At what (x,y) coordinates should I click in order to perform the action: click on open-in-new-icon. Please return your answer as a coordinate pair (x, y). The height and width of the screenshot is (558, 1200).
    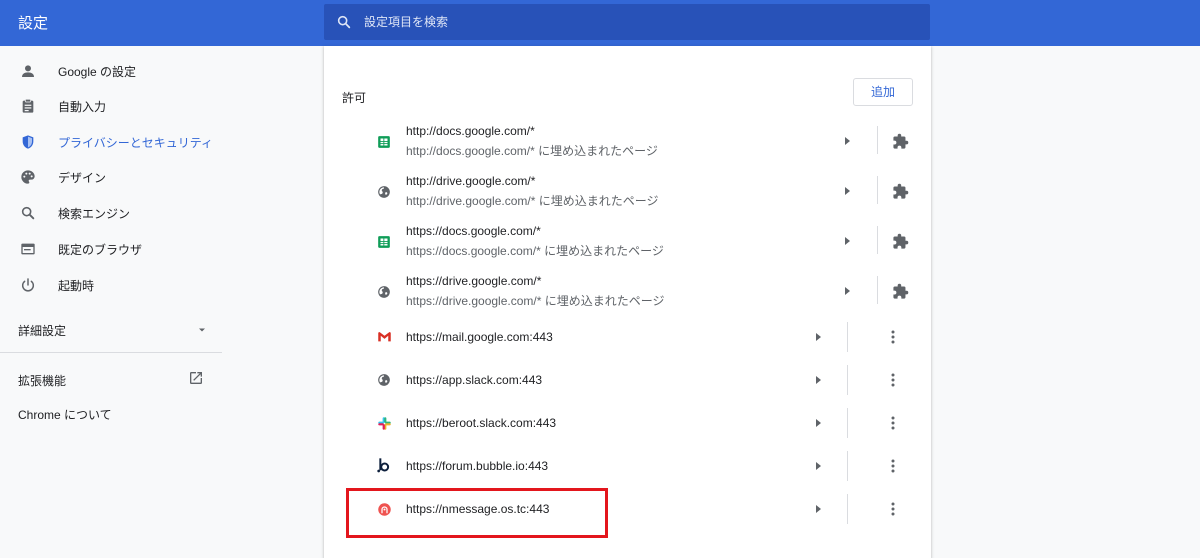
    Looking at the image, I should click on (196, 378).